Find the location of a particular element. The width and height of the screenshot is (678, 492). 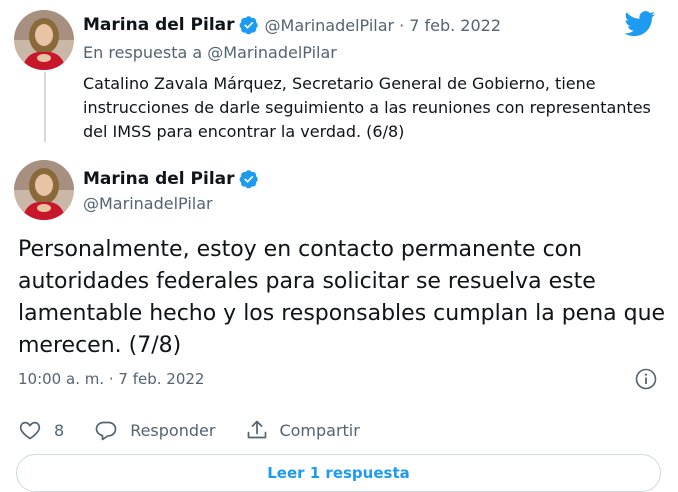

share-button: Compartir is located at coordinates (302, 430).